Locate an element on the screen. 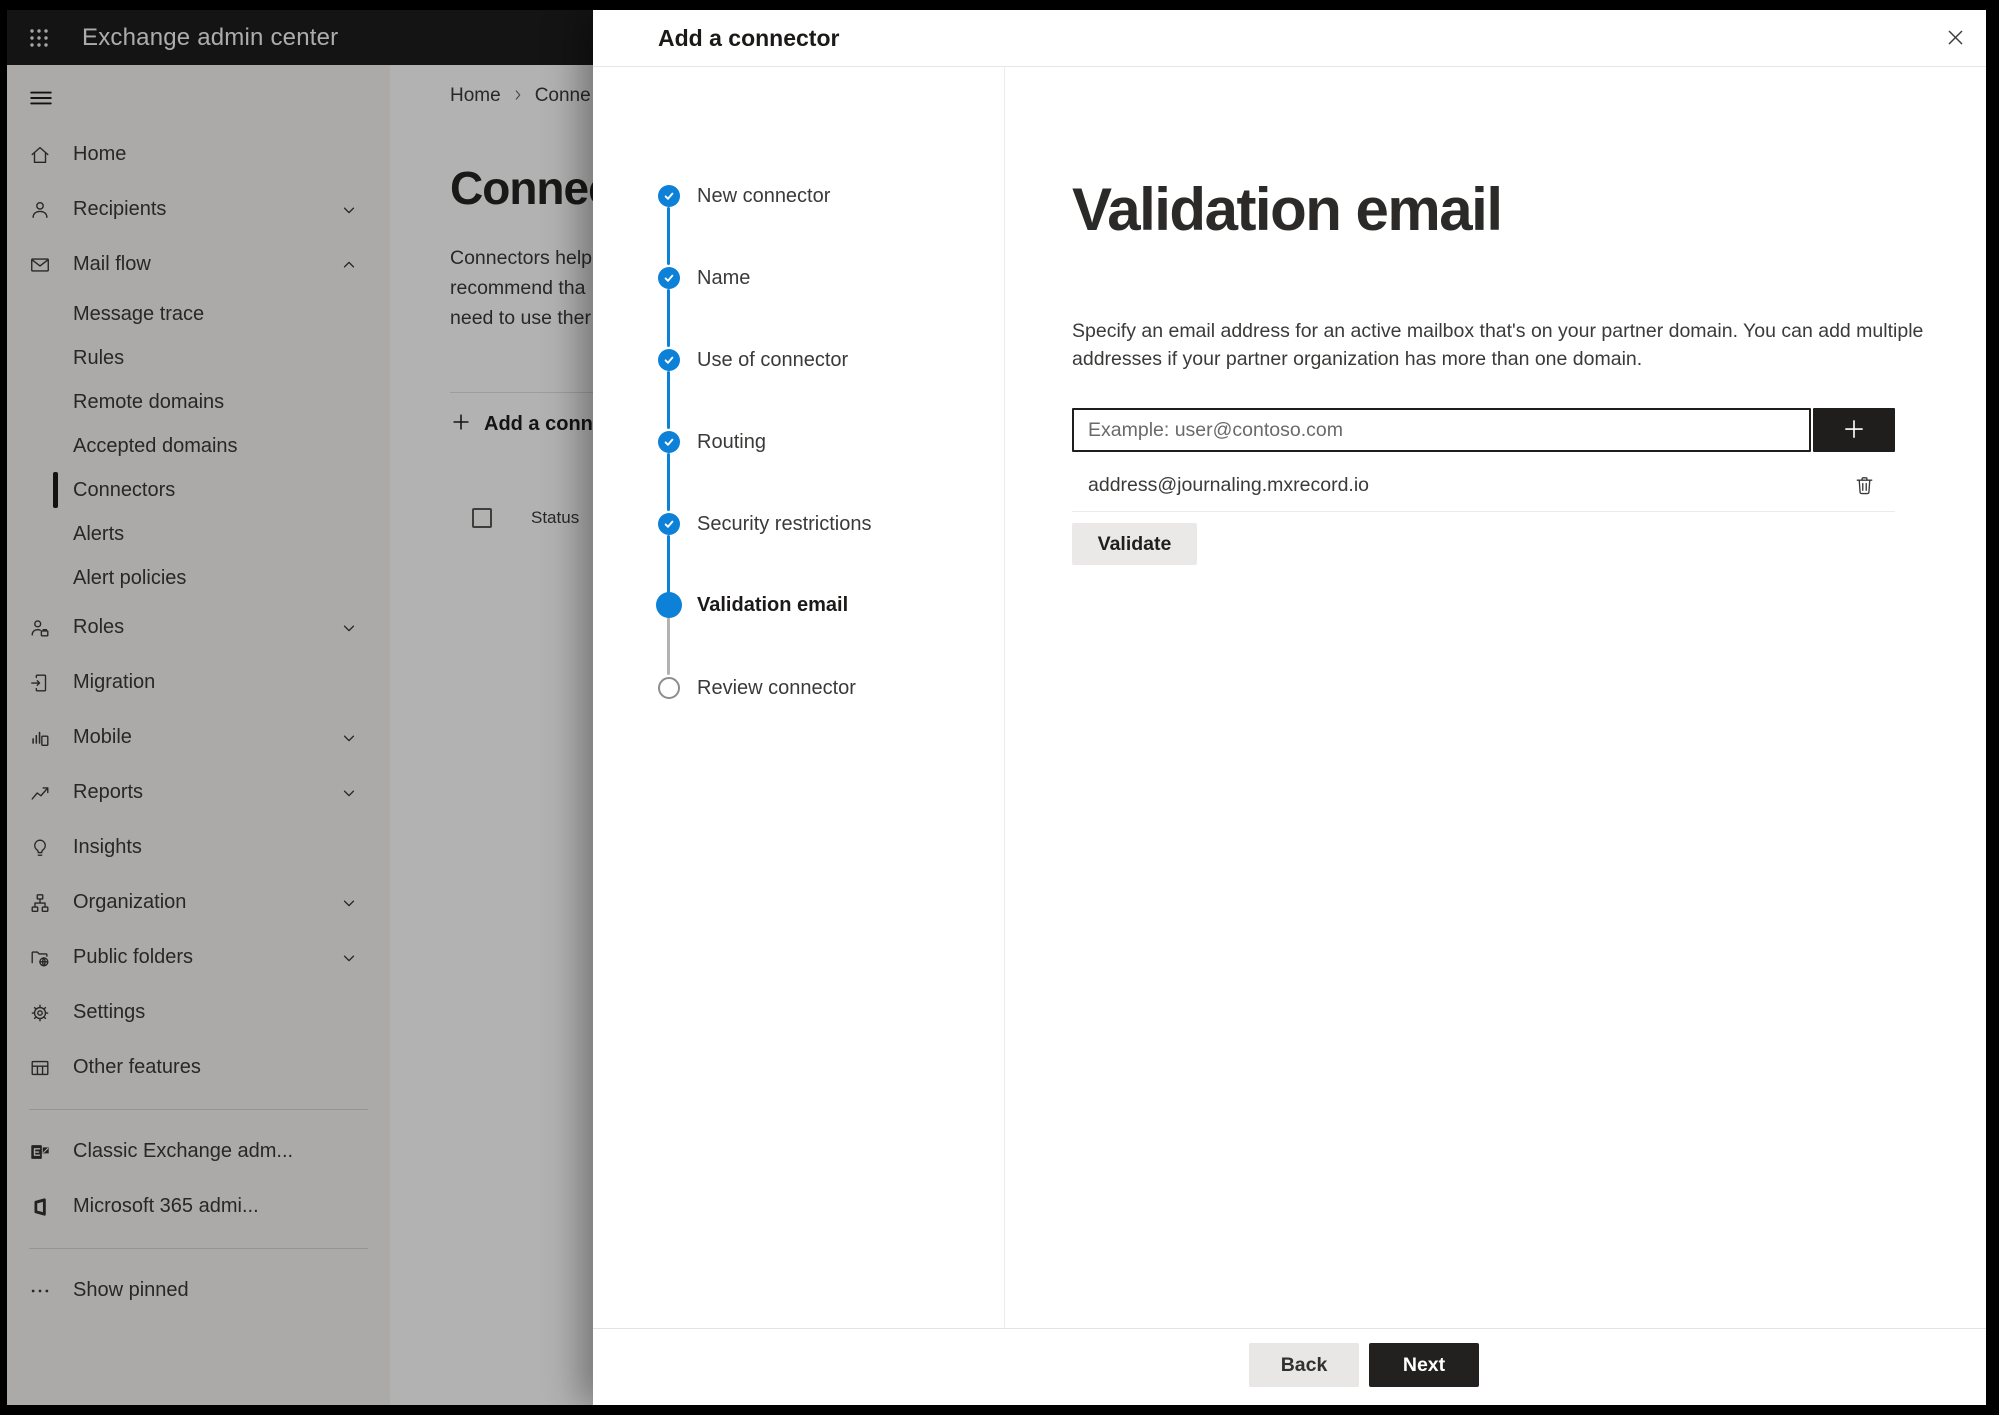  step-use-of-connector: Use of connector is located at coordinates (753, 360).